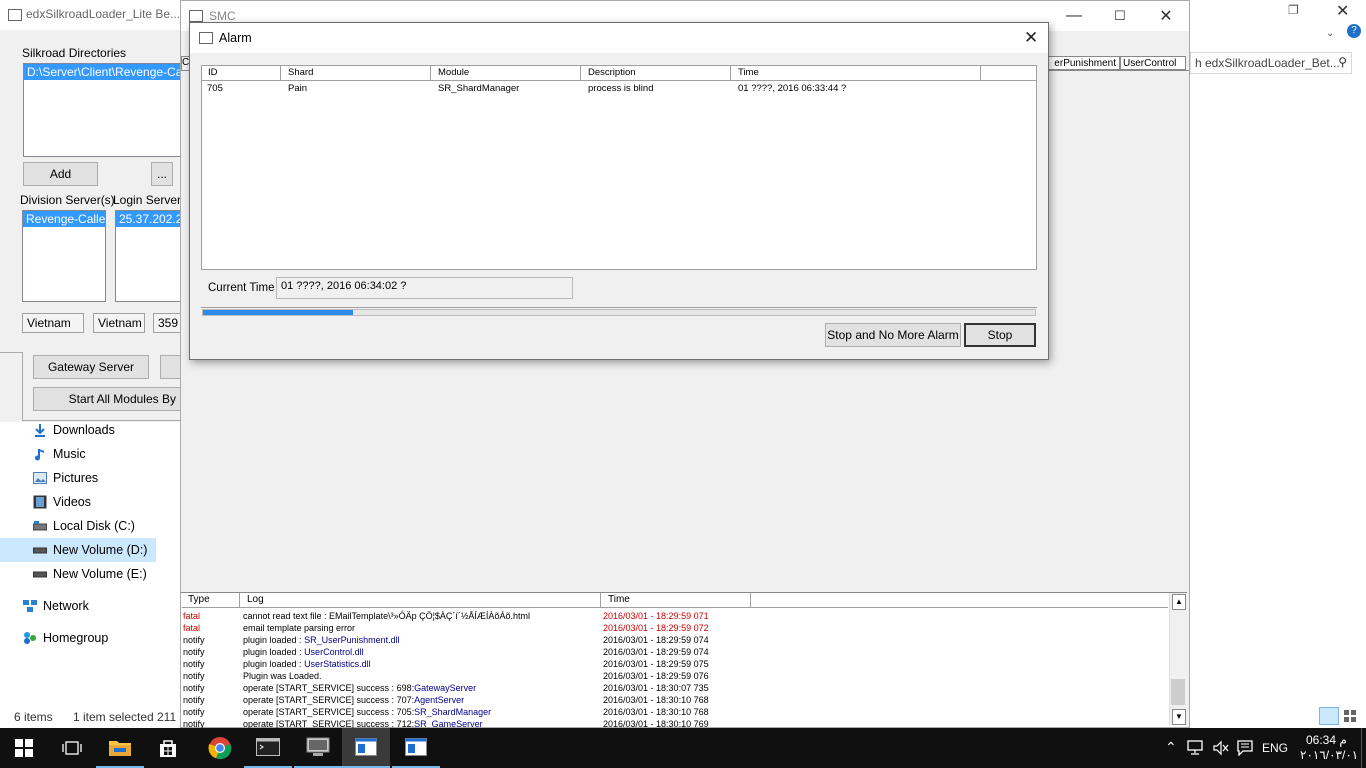 Image resolution: width=1366 pixels, height=768 pixels. What do you see at coordinates (192, 616) in the screenshot?
I see `log-type: fatal` at bounding box center [192, 616].